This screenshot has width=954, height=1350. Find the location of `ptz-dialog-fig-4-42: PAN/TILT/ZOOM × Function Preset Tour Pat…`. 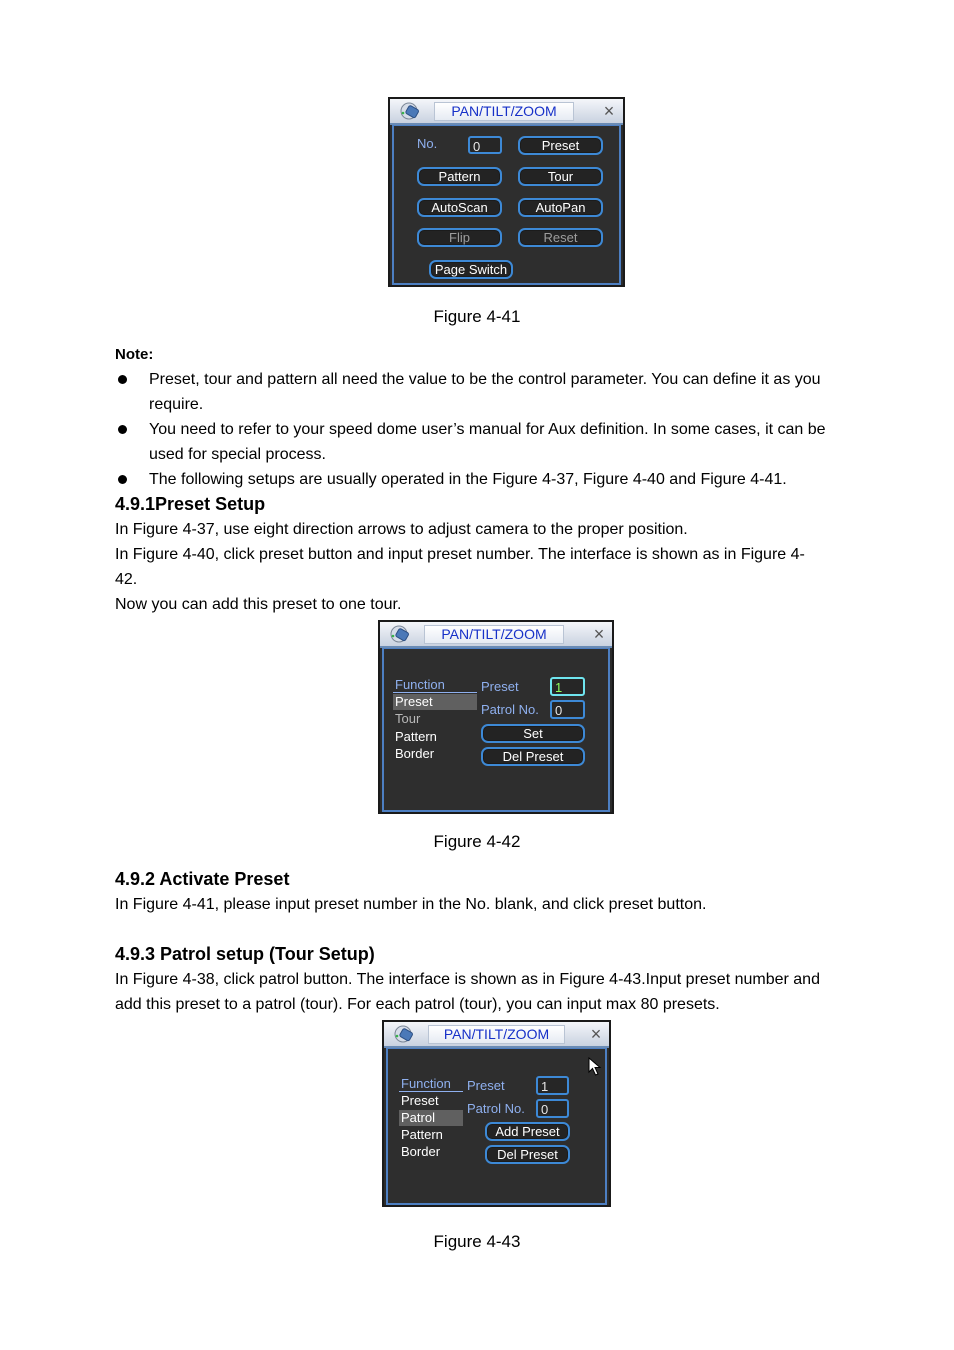

ptz-dialog-fig-4-42: PAN/TILT/ZOOM × Function Preset Tour Pat… is located at coordinates (496, 717).